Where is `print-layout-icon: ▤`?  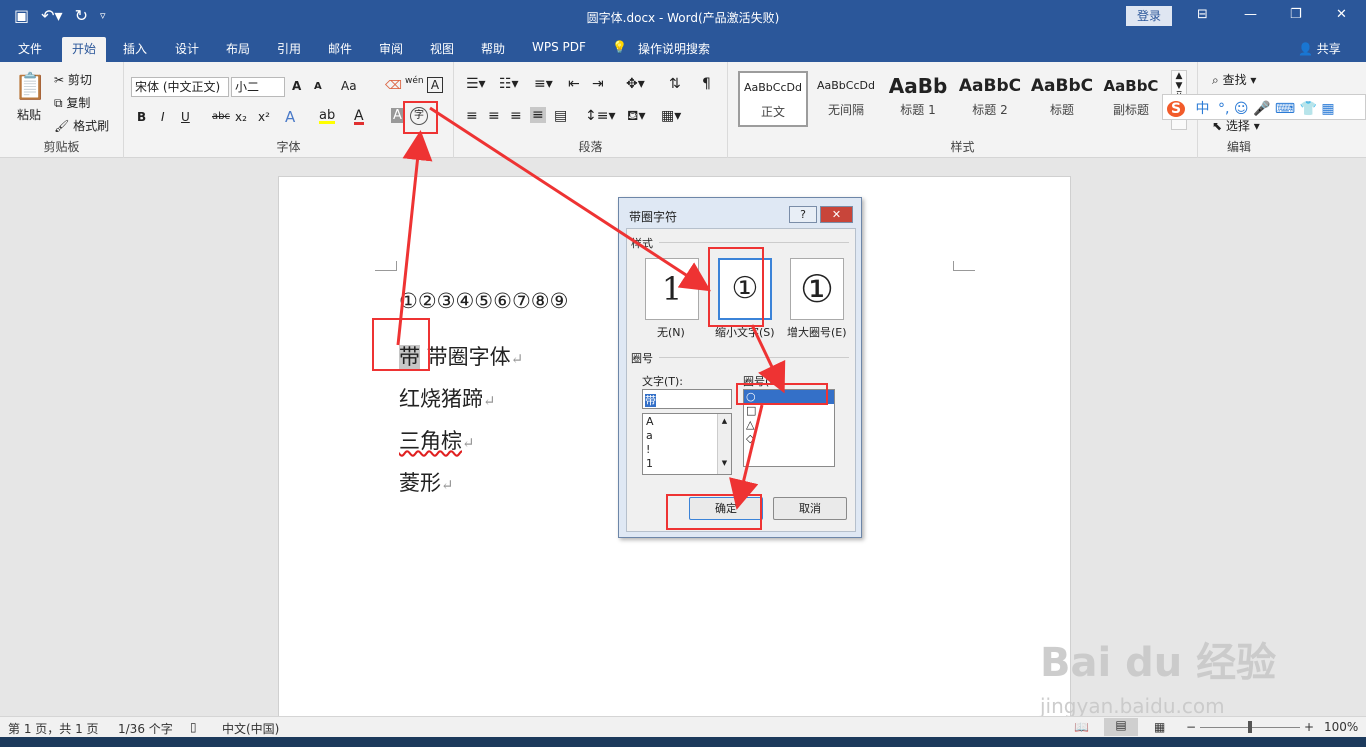 print-layout-icon: ▤ is located at coordinates (1121, 727).